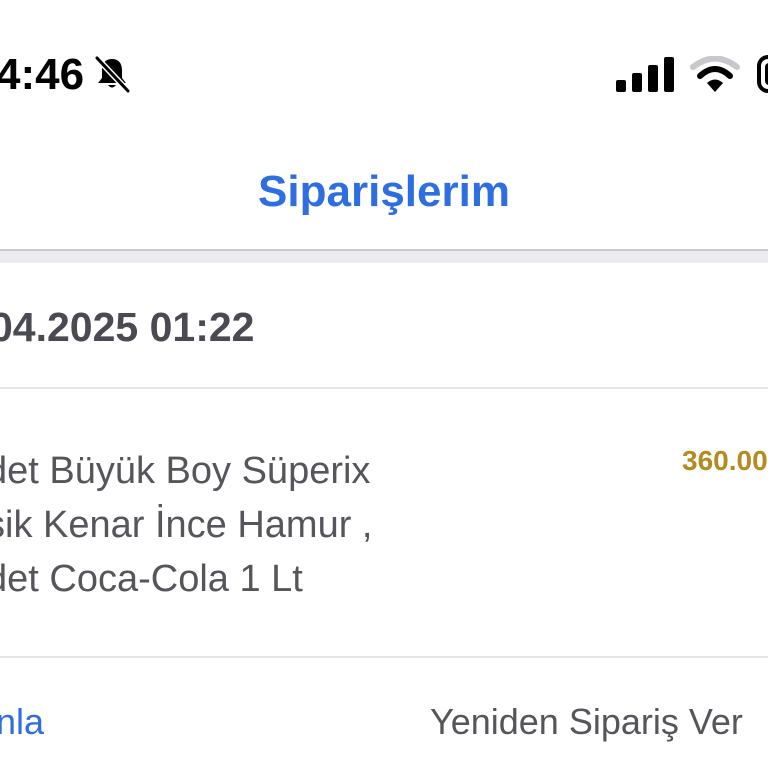 The width and height of the screenshot is (768, 768). Describe the element at coordinates (42, 74) in the screenshot. I see `status-time: 4:46` at that location.